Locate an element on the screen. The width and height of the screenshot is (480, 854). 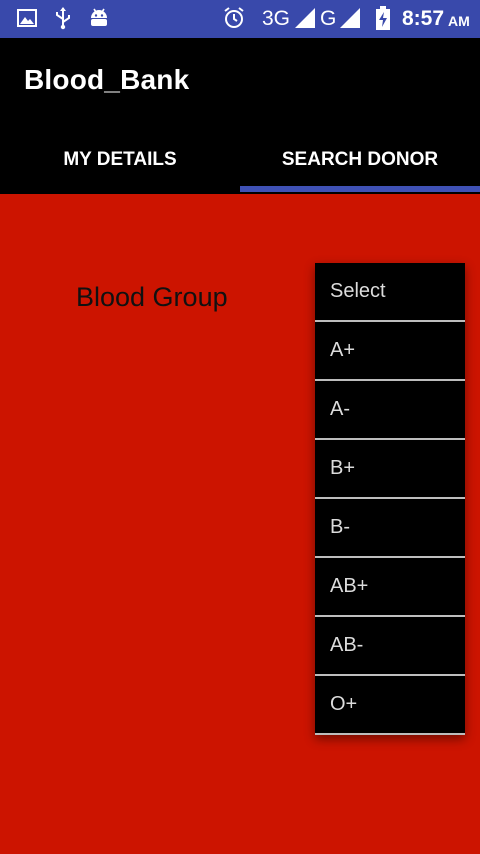
status-bar: 3G G 8:57 AM is located at coordinates (240, 19).